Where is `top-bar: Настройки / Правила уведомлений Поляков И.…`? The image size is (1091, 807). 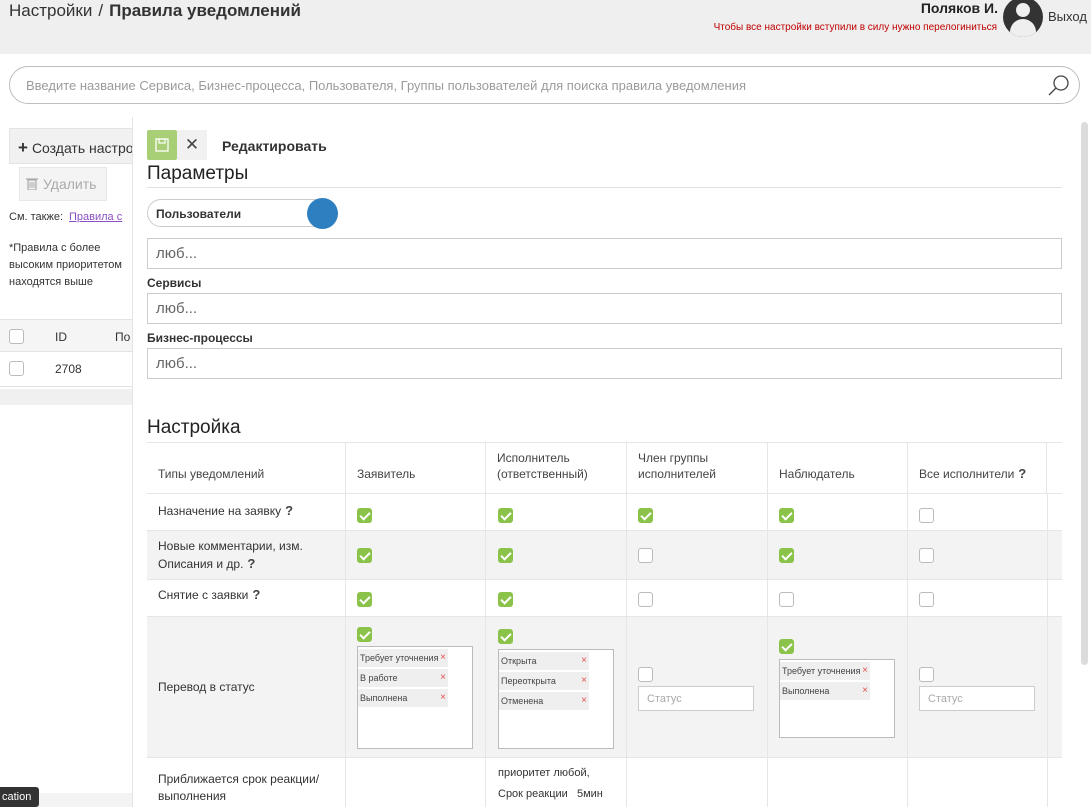
top-bar: Настройки / Правила уведомлений Поляков И.… is located at coordinates (545, 27).